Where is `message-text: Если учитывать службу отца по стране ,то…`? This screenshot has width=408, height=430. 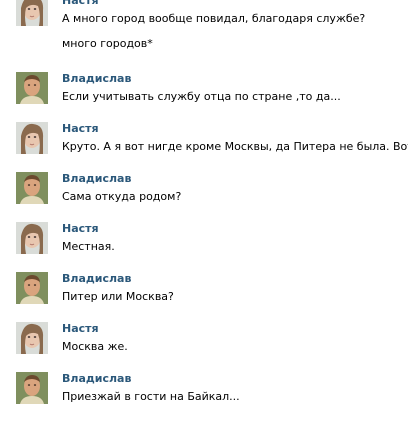
message-text: Если учитывать службу отца по стране ,то… is located at coordinates (201, 96).